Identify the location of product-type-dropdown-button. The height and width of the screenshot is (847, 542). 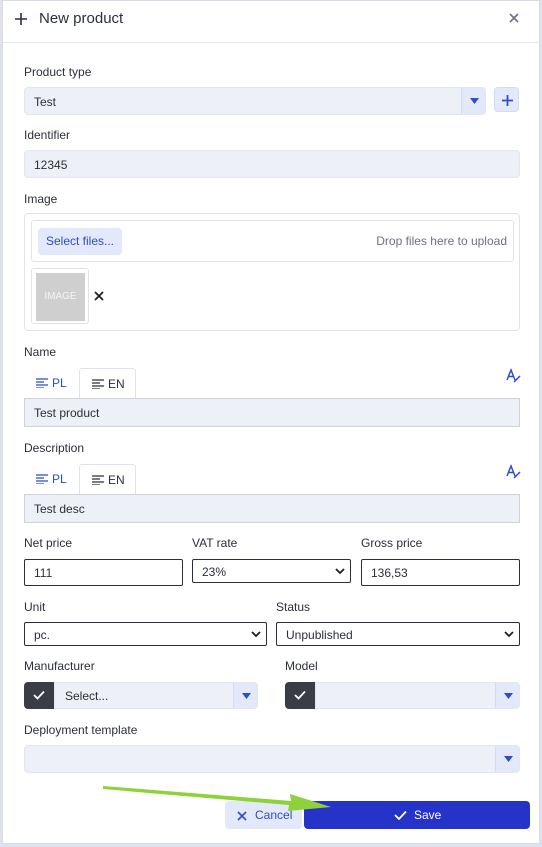
(473, 101).